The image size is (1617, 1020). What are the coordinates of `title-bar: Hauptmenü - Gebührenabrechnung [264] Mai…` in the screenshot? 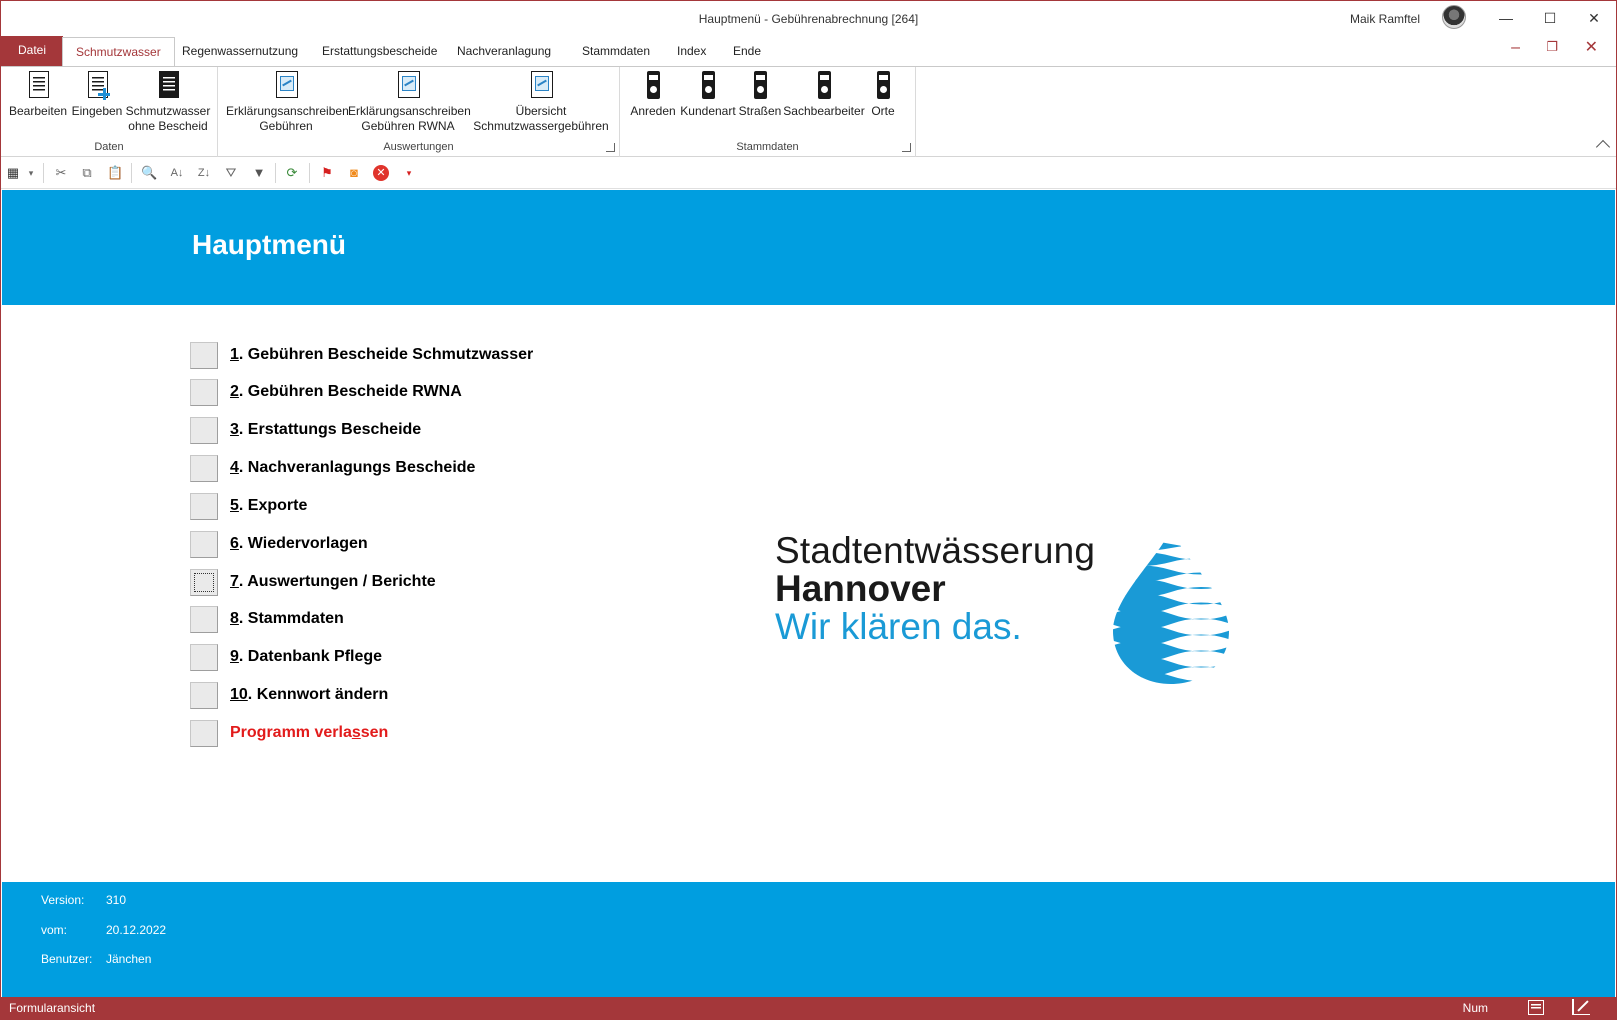 It's located at (808, 18).